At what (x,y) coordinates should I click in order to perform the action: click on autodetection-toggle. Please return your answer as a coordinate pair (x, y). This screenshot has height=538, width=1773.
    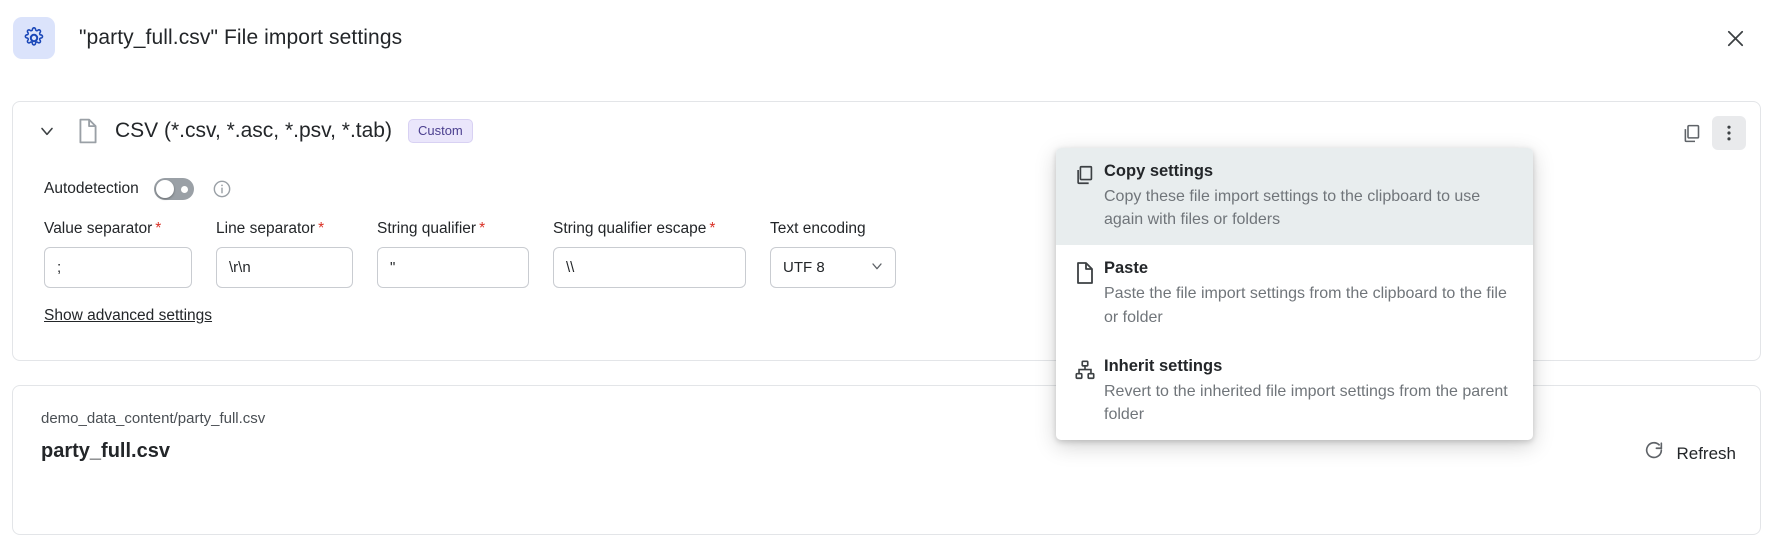
    Looking at the image, I should click on (173, 189).